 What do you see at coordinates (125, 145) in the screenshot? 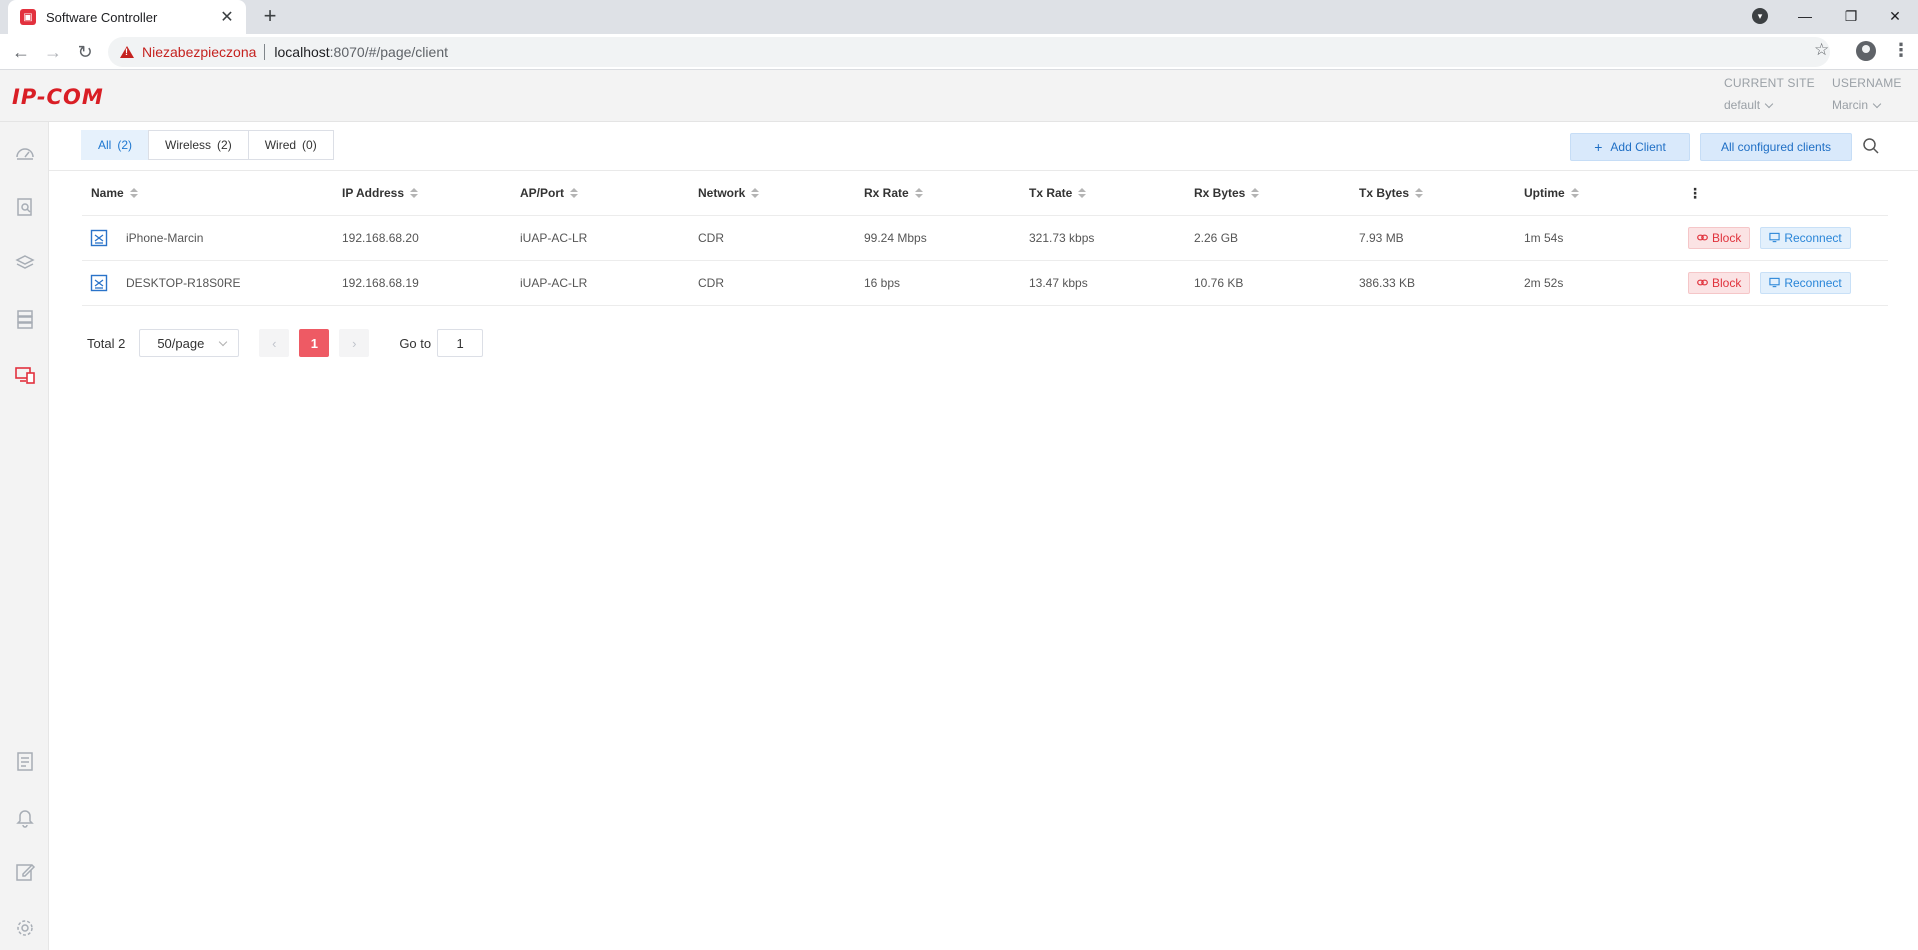
I see `tab-count: (2)` at bounding box center [125, 145].